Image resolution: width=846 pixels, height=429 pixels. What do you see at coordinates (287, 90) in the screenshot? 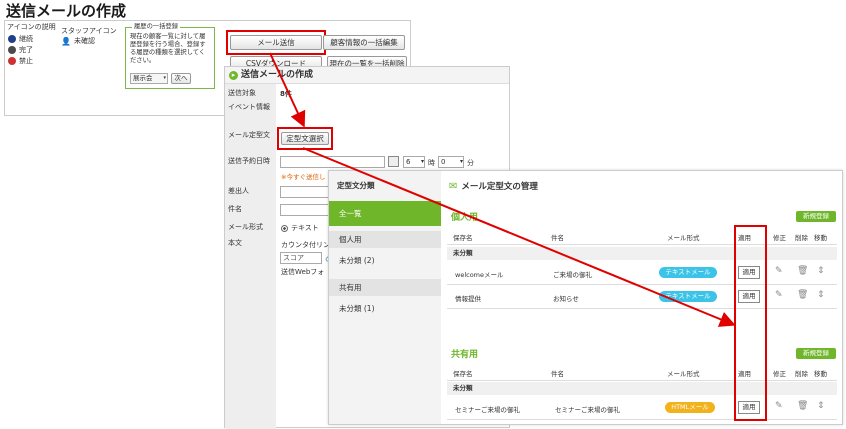
I see `arrow-to-template` at bounding box center [287, 90].